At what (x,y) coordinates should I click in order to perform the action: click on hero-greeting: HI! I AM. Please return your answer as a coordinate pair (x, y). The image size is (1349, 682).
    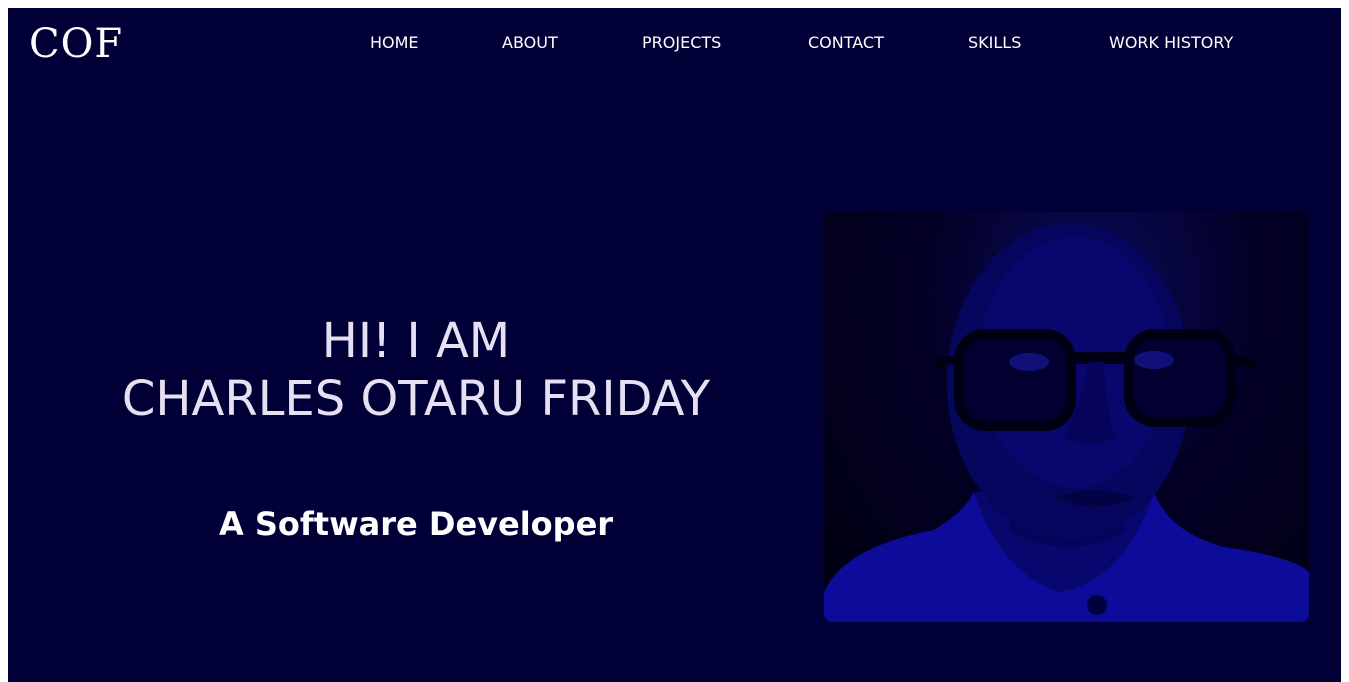
    Looking at the image, I should click on (416, 341).